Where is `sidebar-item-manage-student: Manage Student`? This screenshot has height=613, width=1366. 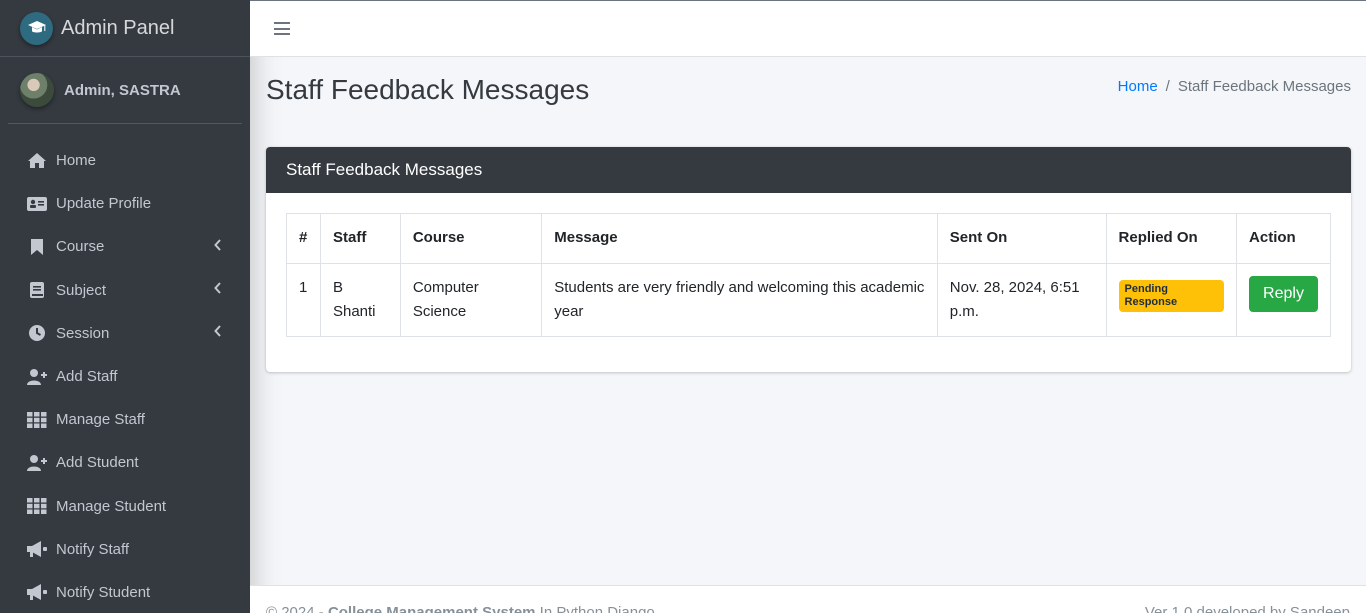 sidebar-item-manage-student: Manage Student is located at coordinates (125, 506).